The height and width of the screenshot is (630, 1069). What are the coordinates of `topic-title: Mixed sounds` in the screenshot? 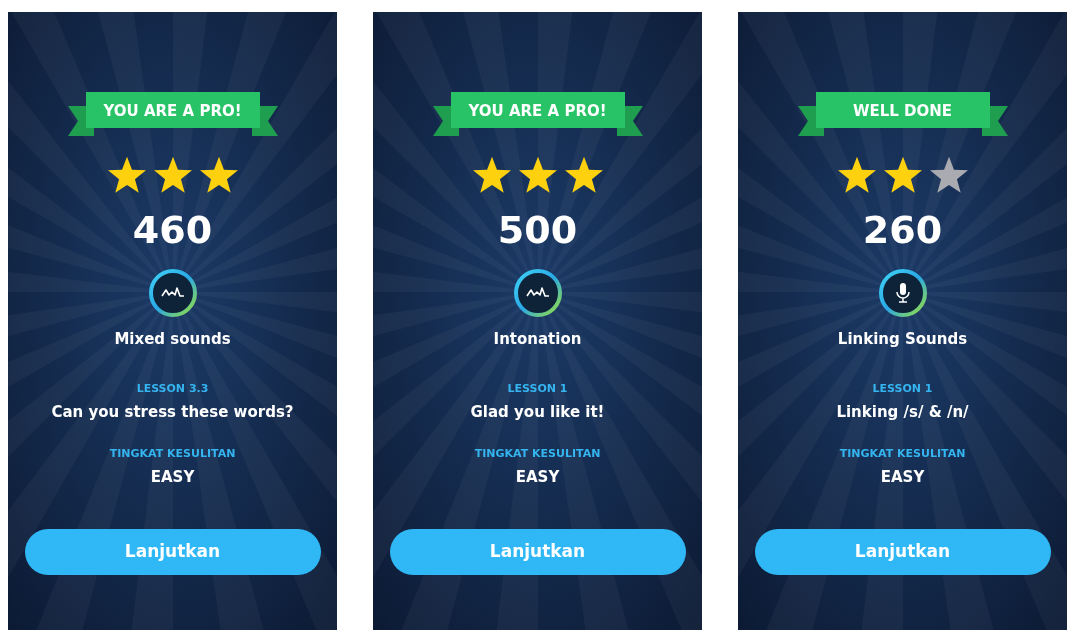 It's located at (172, 339).